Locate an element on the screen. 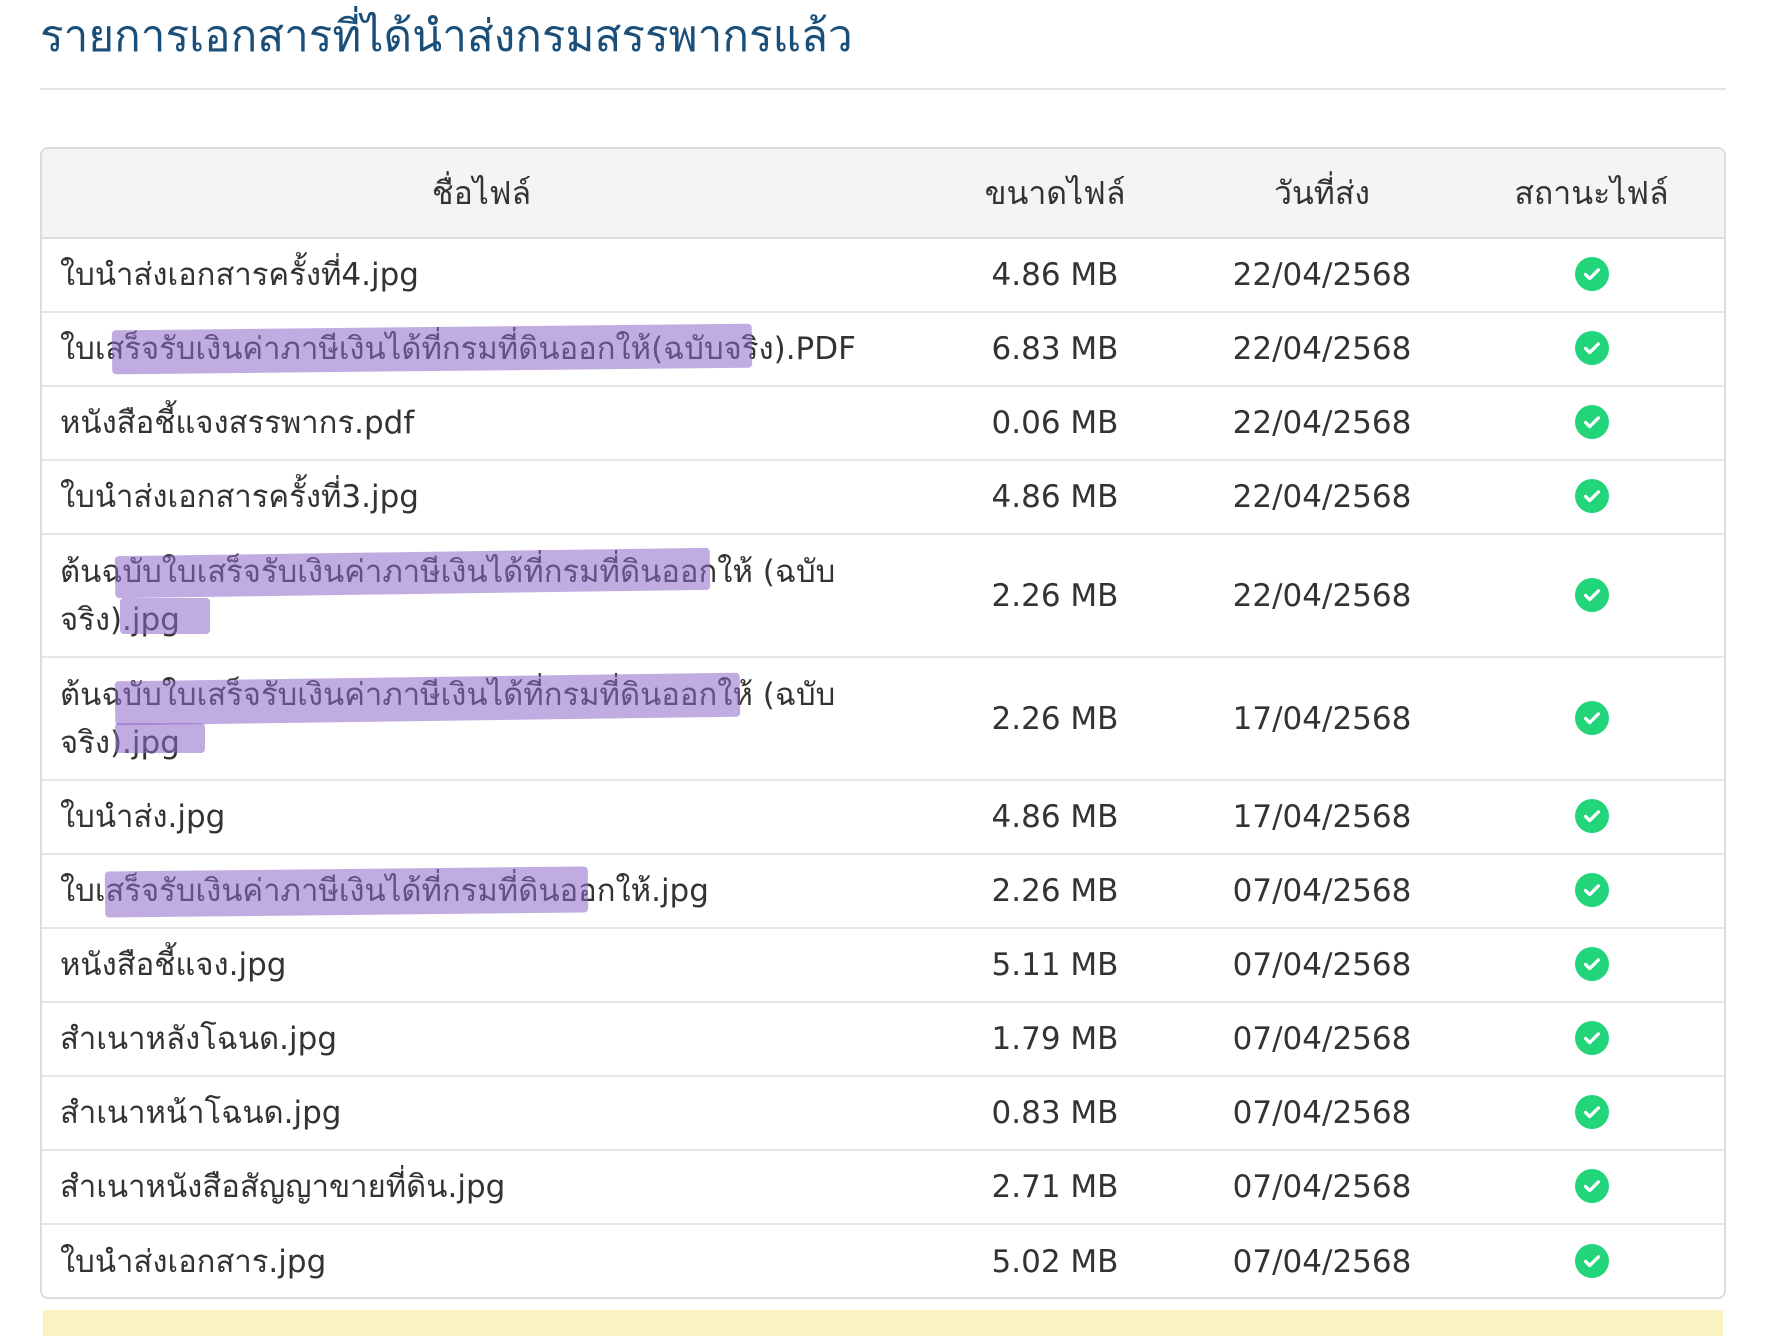 The height and width of the screenshot is (1336, 1766). file-size-cell: 0.83 MB is located at coordinates (1055, 1112).